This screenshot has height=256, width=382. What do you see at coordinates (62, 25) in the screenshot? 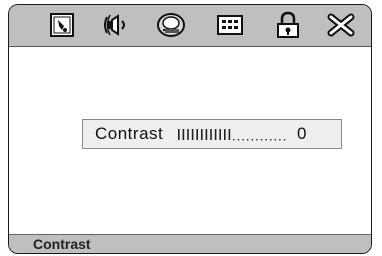
I see `system-setup-icon` at bounding box center [62, 25].